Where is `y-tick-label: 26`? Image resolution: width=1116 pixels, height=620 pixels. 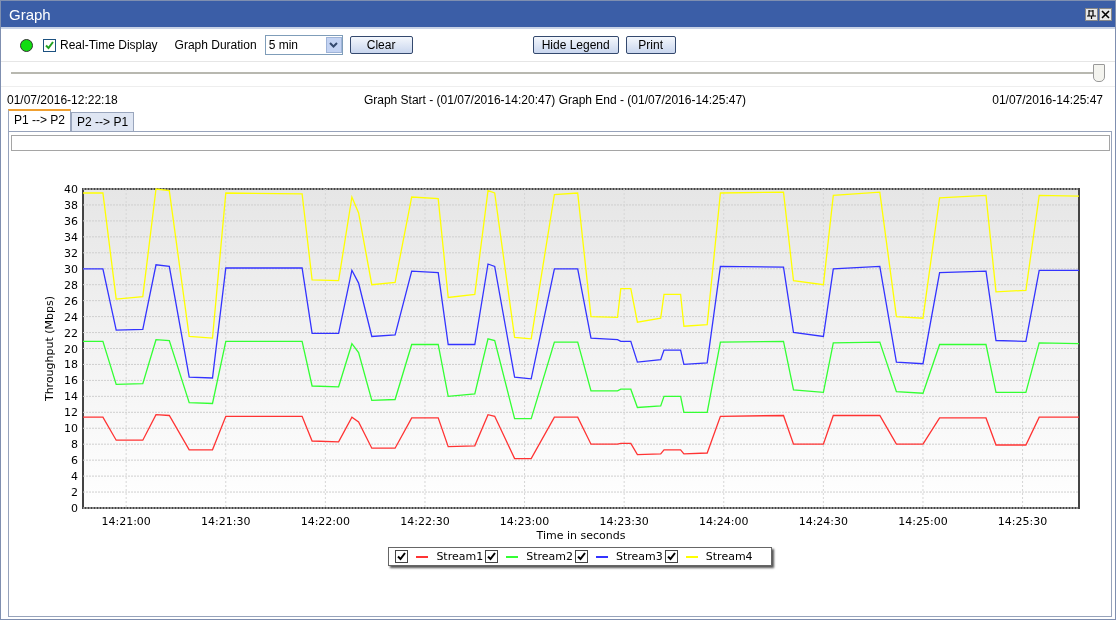 y-tick-label: 26 is located at coordinates (71, 301).